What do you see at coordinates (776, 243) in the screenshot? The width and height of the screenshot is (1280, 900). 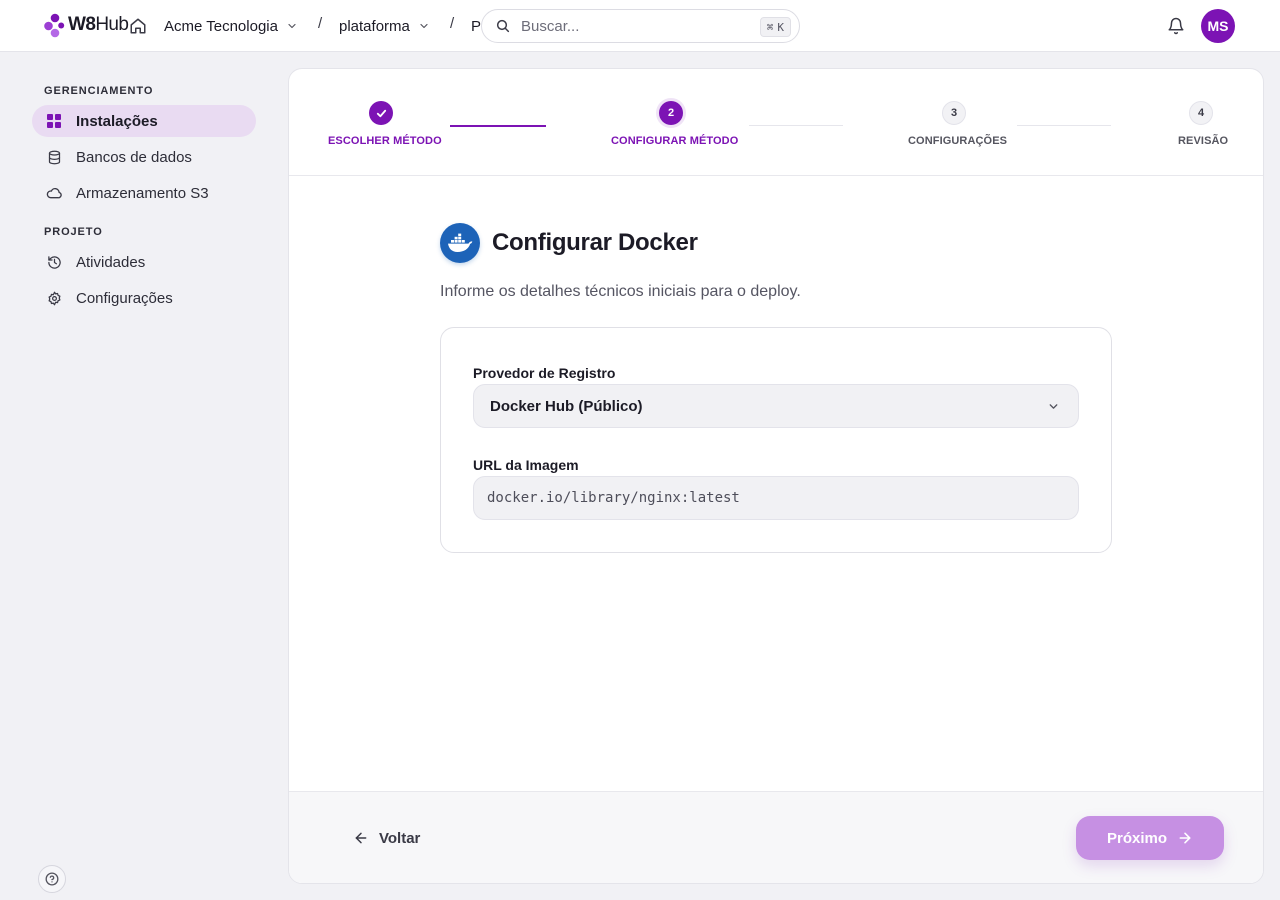 I see `page-heading: Configurar Docker` at bounding box center [776, 243].